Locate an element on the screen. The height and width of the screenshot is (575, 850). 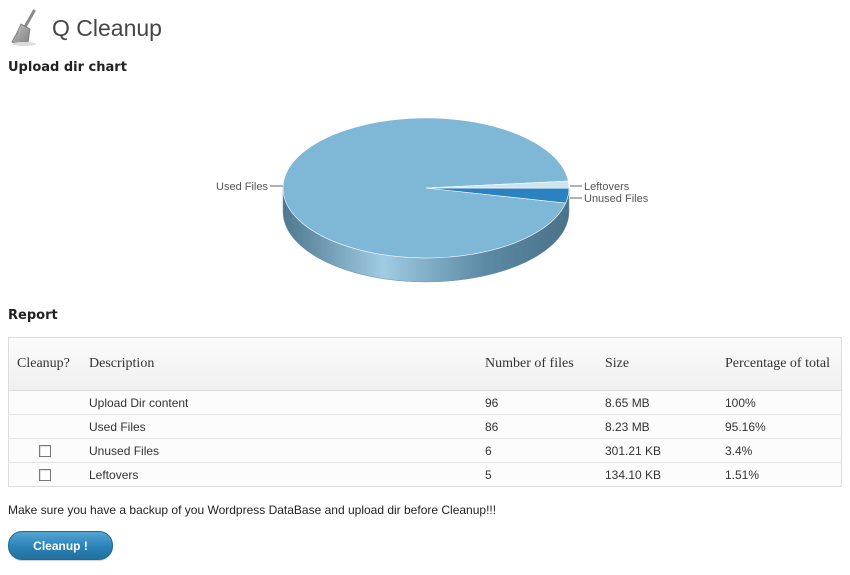
page-title: Q Cleanup is located at coordinates (107, 27).